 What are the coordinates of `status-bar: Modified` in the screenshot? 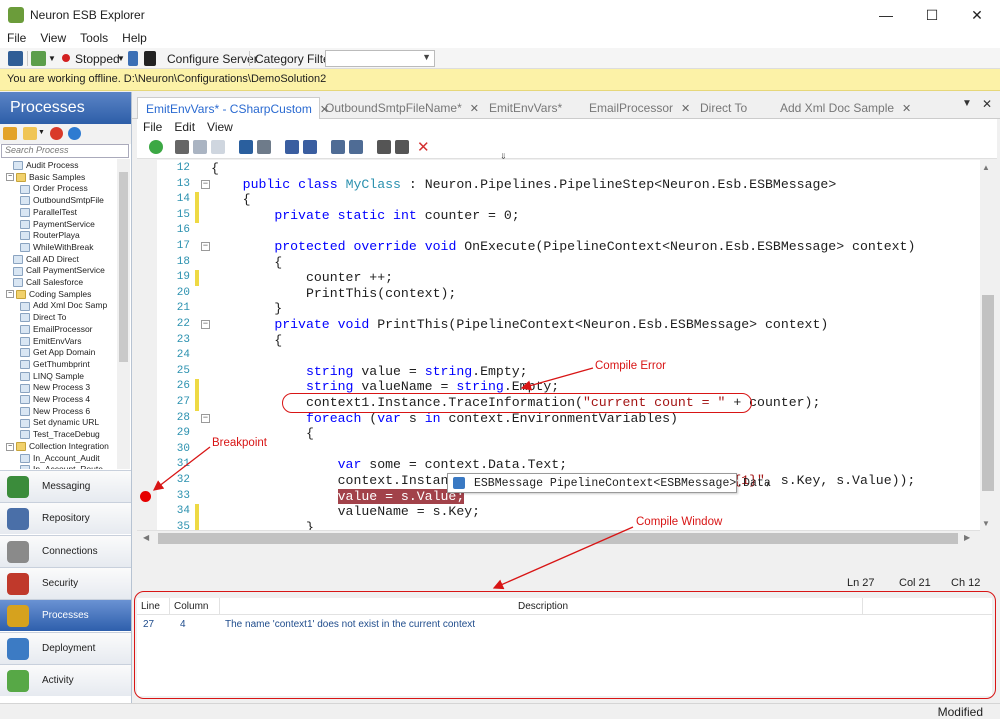 It's located at (500, 711).